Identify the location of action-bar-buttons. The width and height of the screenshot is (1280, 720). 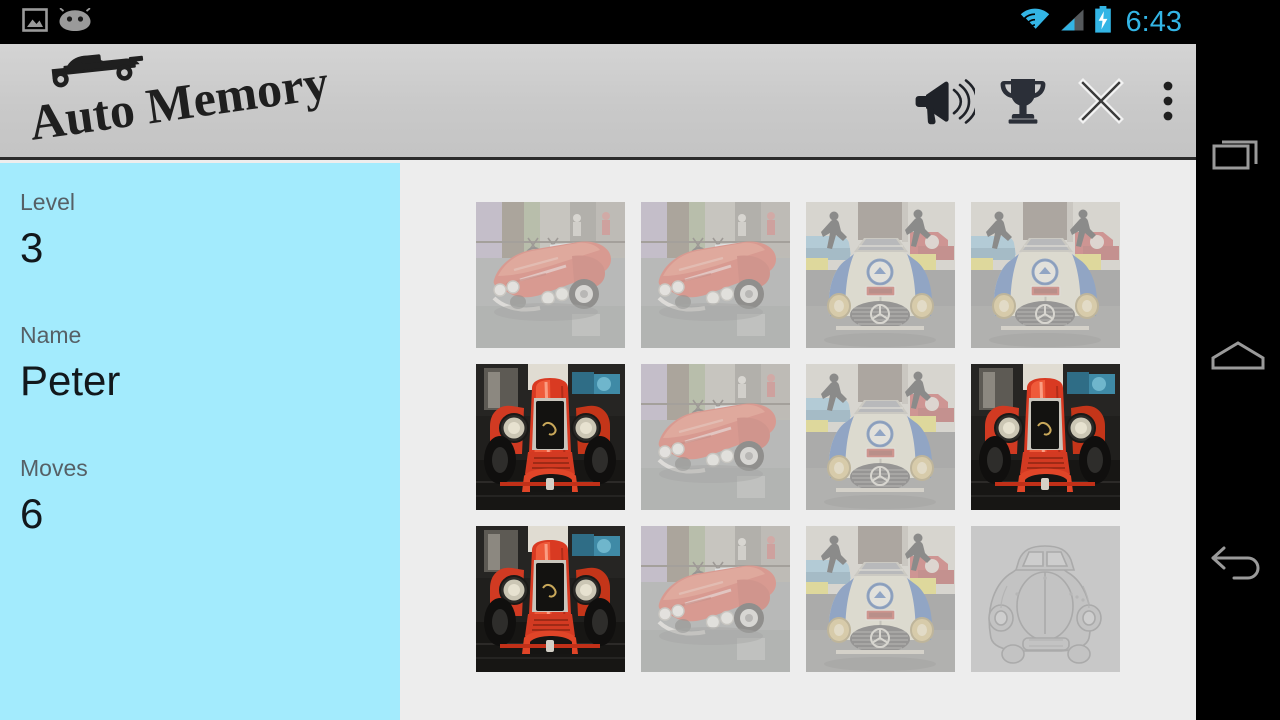
(1051, 101).